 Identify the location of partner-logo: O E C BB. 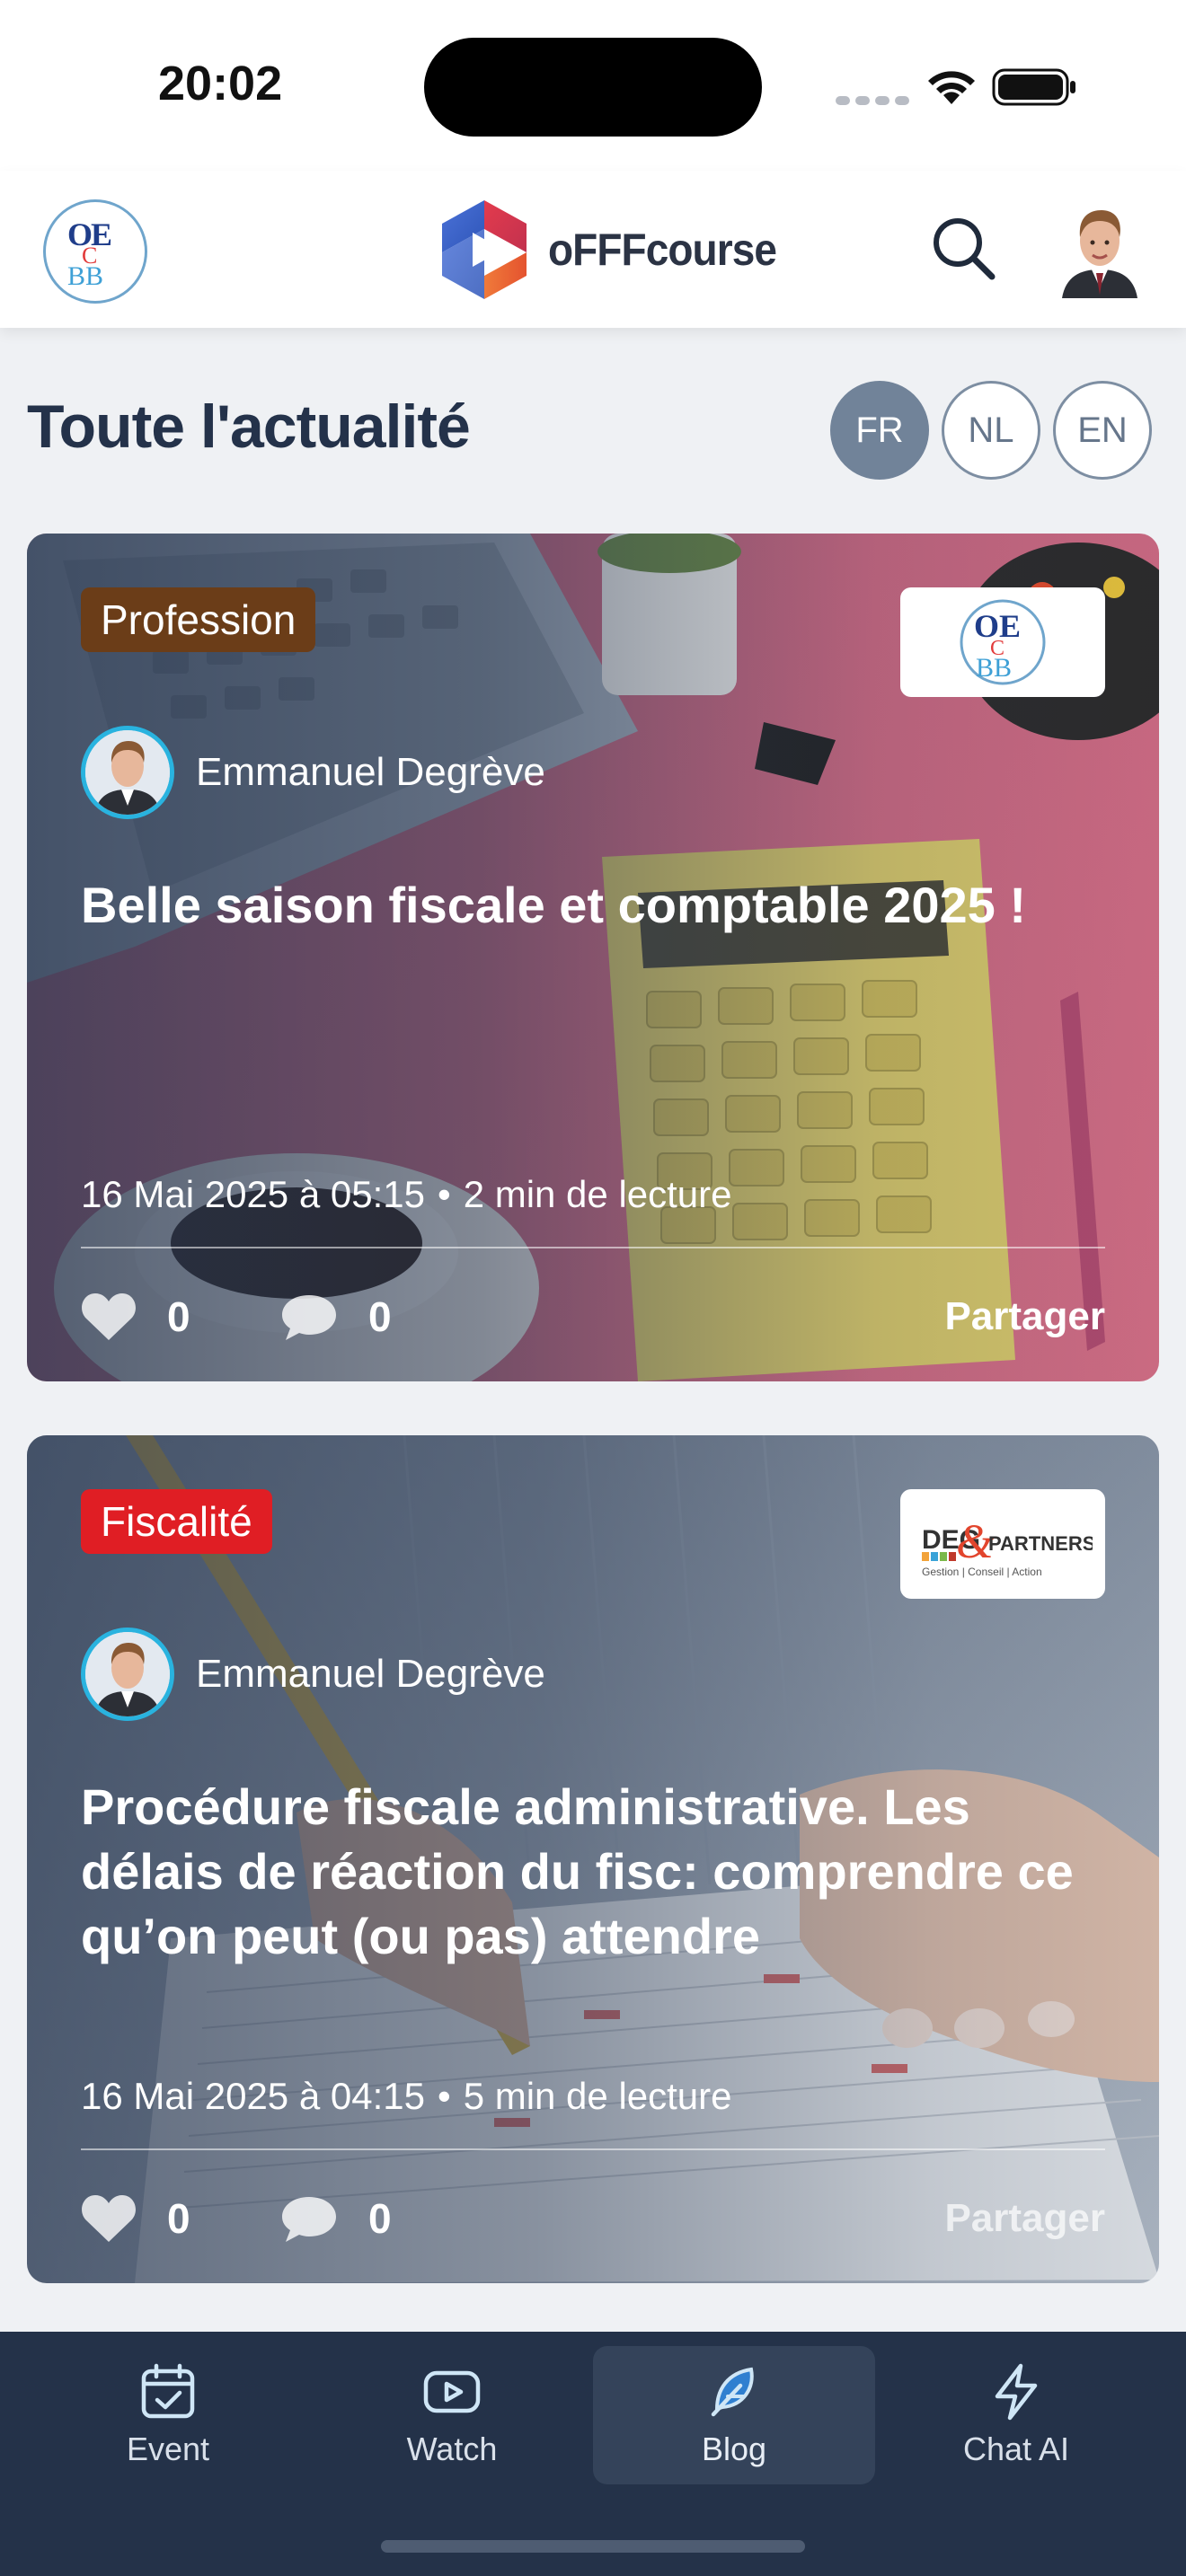
(1002, 642).